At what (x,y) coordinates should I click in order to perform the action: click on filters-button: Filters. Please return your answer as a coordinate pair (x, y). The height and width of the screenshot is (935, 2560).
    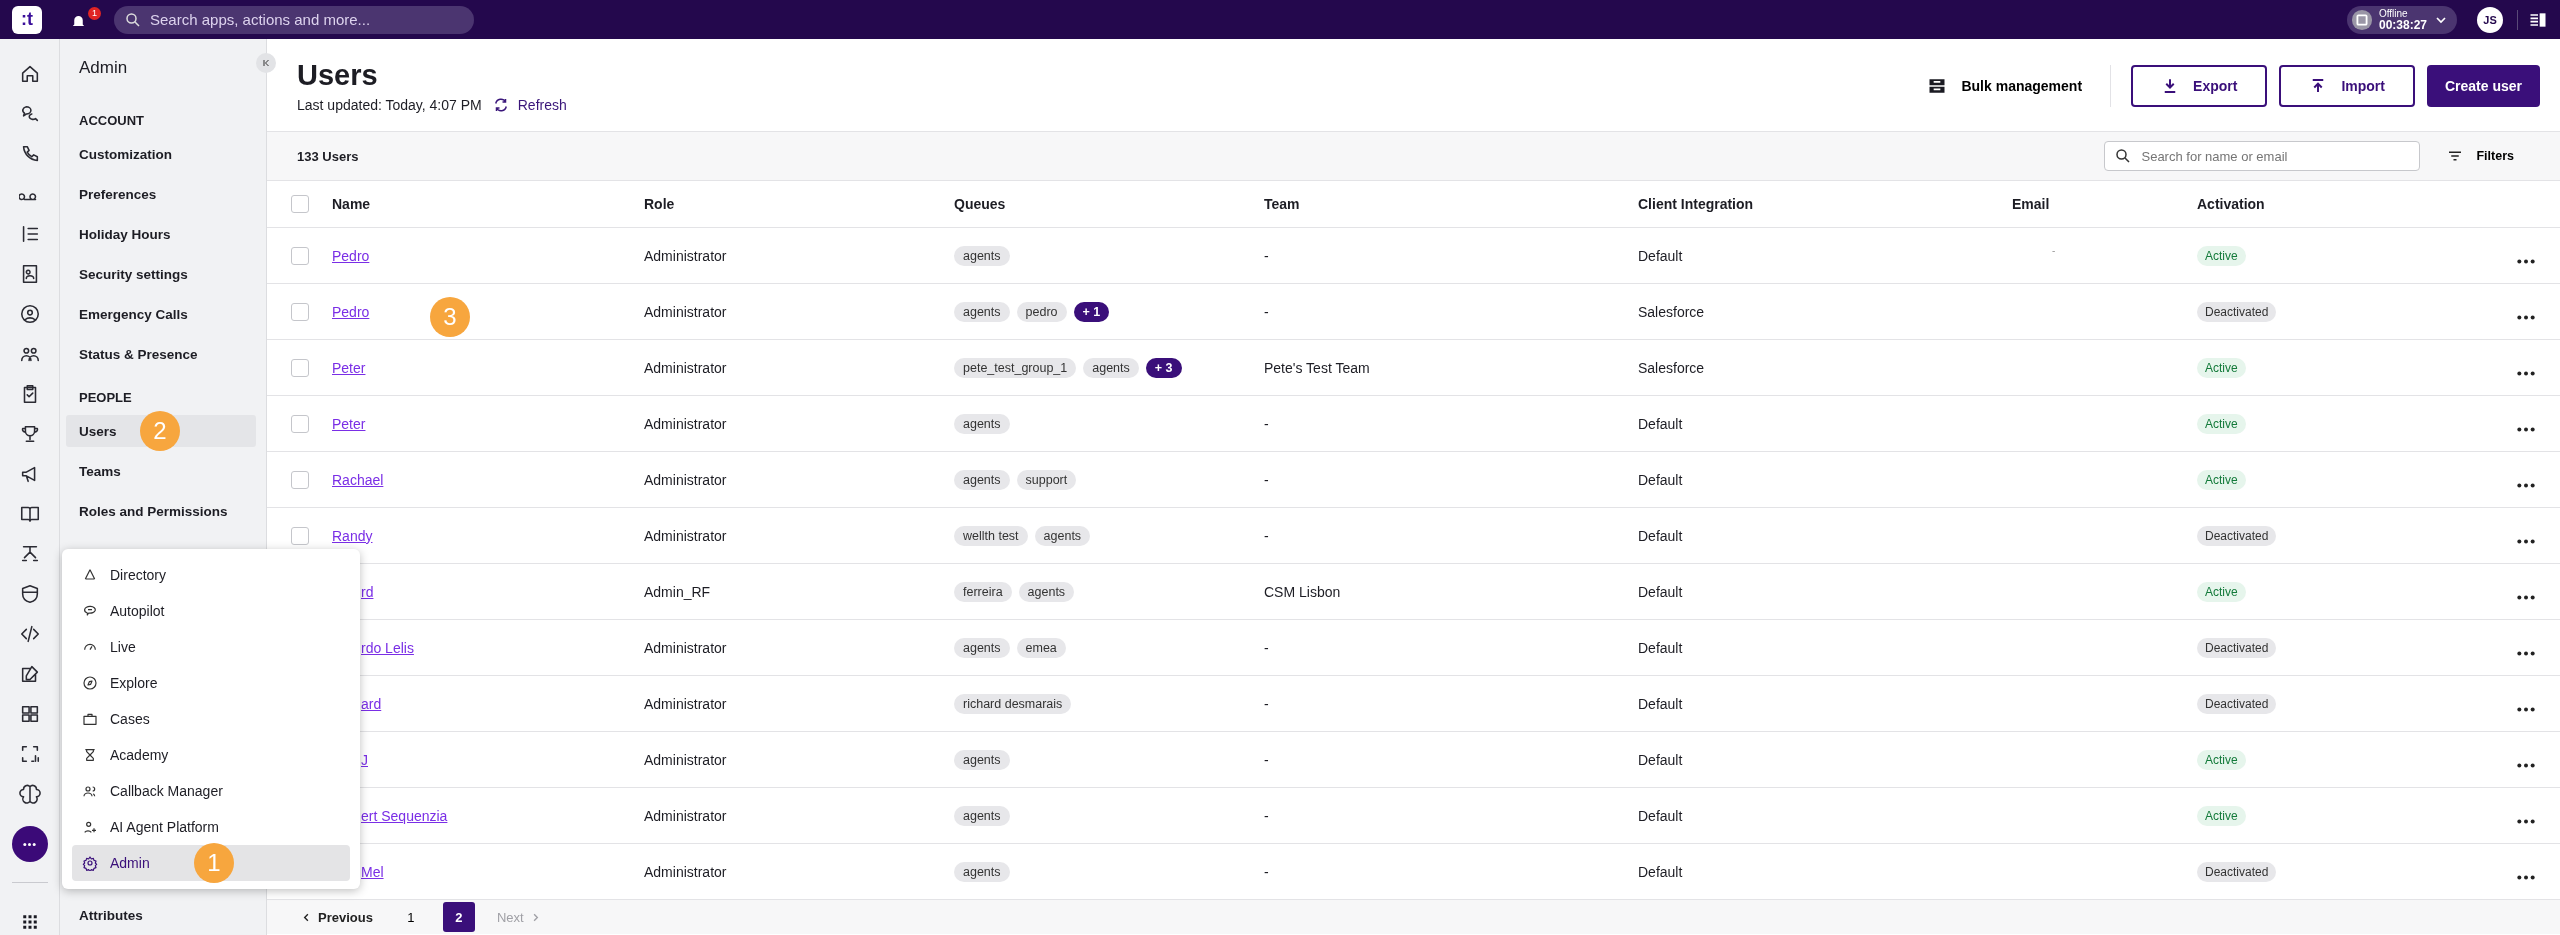
    Looking at the image, I should click on (2480, 156).